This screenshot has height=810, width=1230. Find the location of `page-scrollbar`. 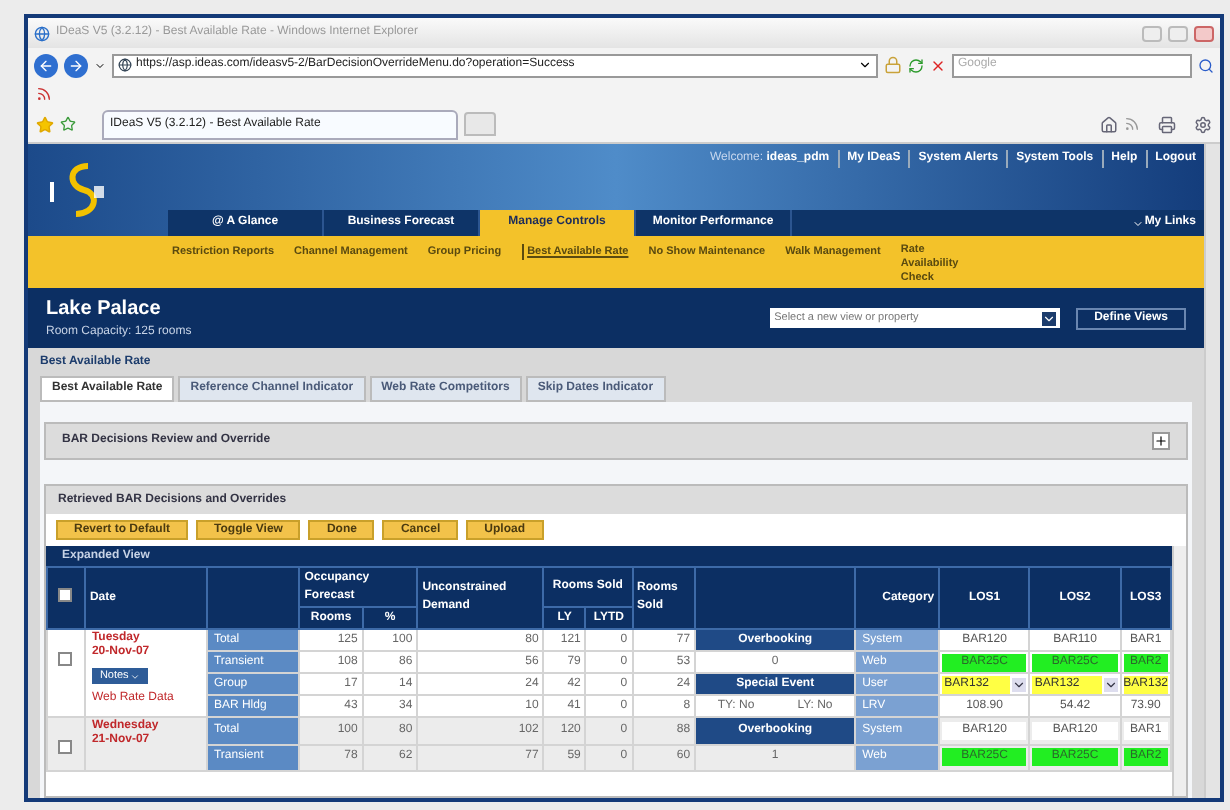

page-scrollbar is located at coordinates (1212, 471).